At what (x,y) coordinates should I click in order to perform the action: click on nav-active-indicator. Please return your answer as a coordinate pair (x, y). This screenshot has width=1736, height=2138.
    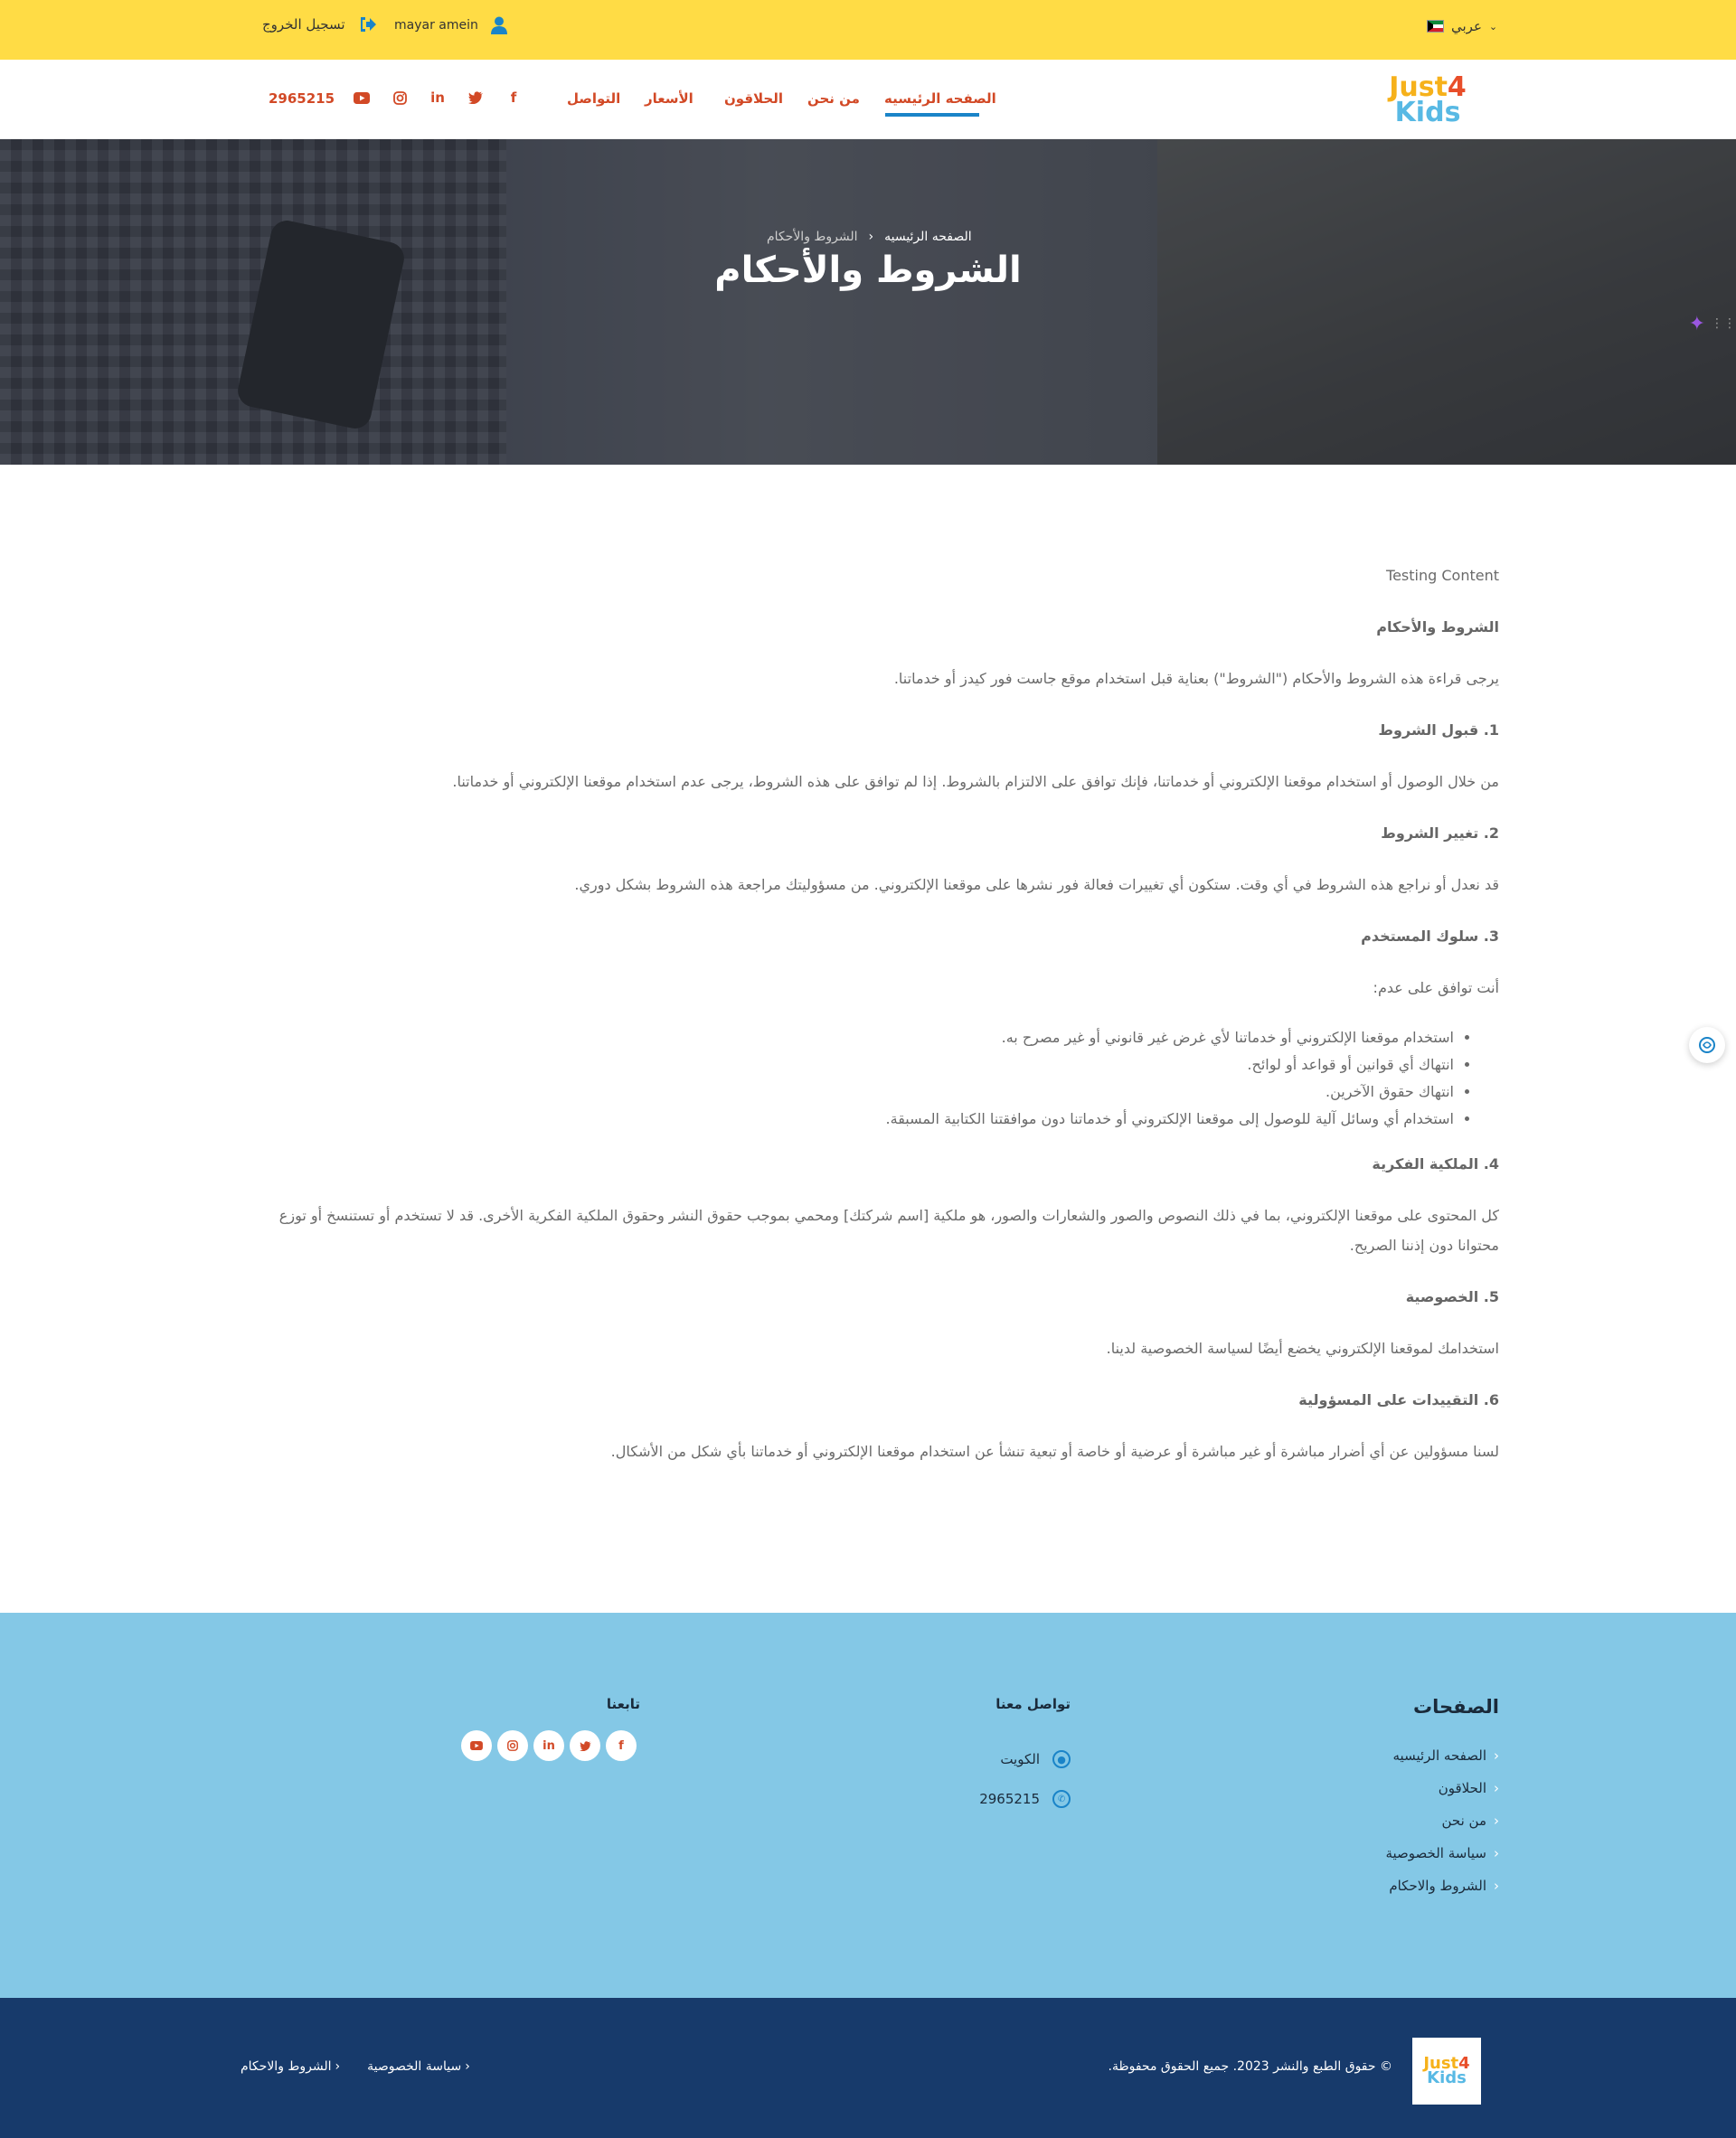
    Looking at the image, I should click on (932, 115).